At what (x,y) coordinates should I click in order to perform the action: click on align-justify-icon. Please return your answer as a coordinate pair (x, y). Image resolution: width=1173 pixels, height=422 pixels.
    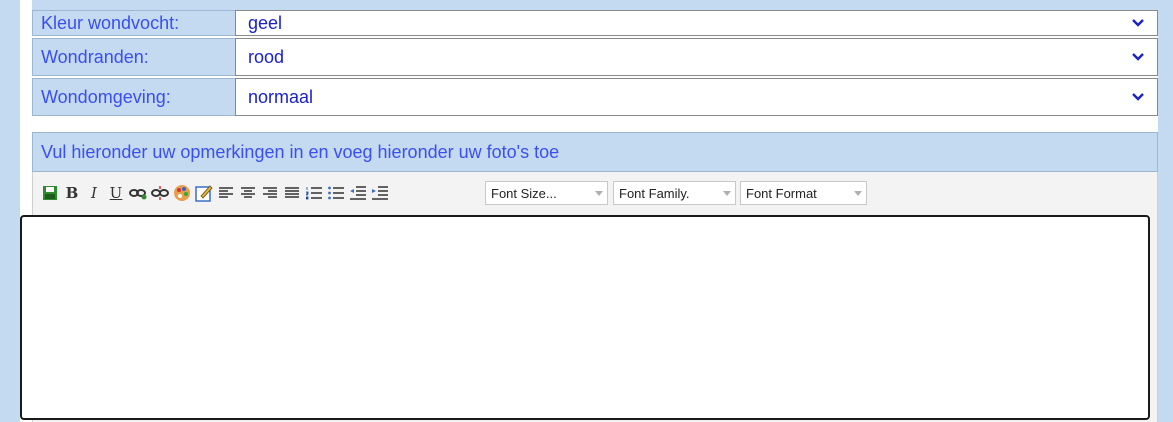
    Looking at the image, I should click on (292, 193).